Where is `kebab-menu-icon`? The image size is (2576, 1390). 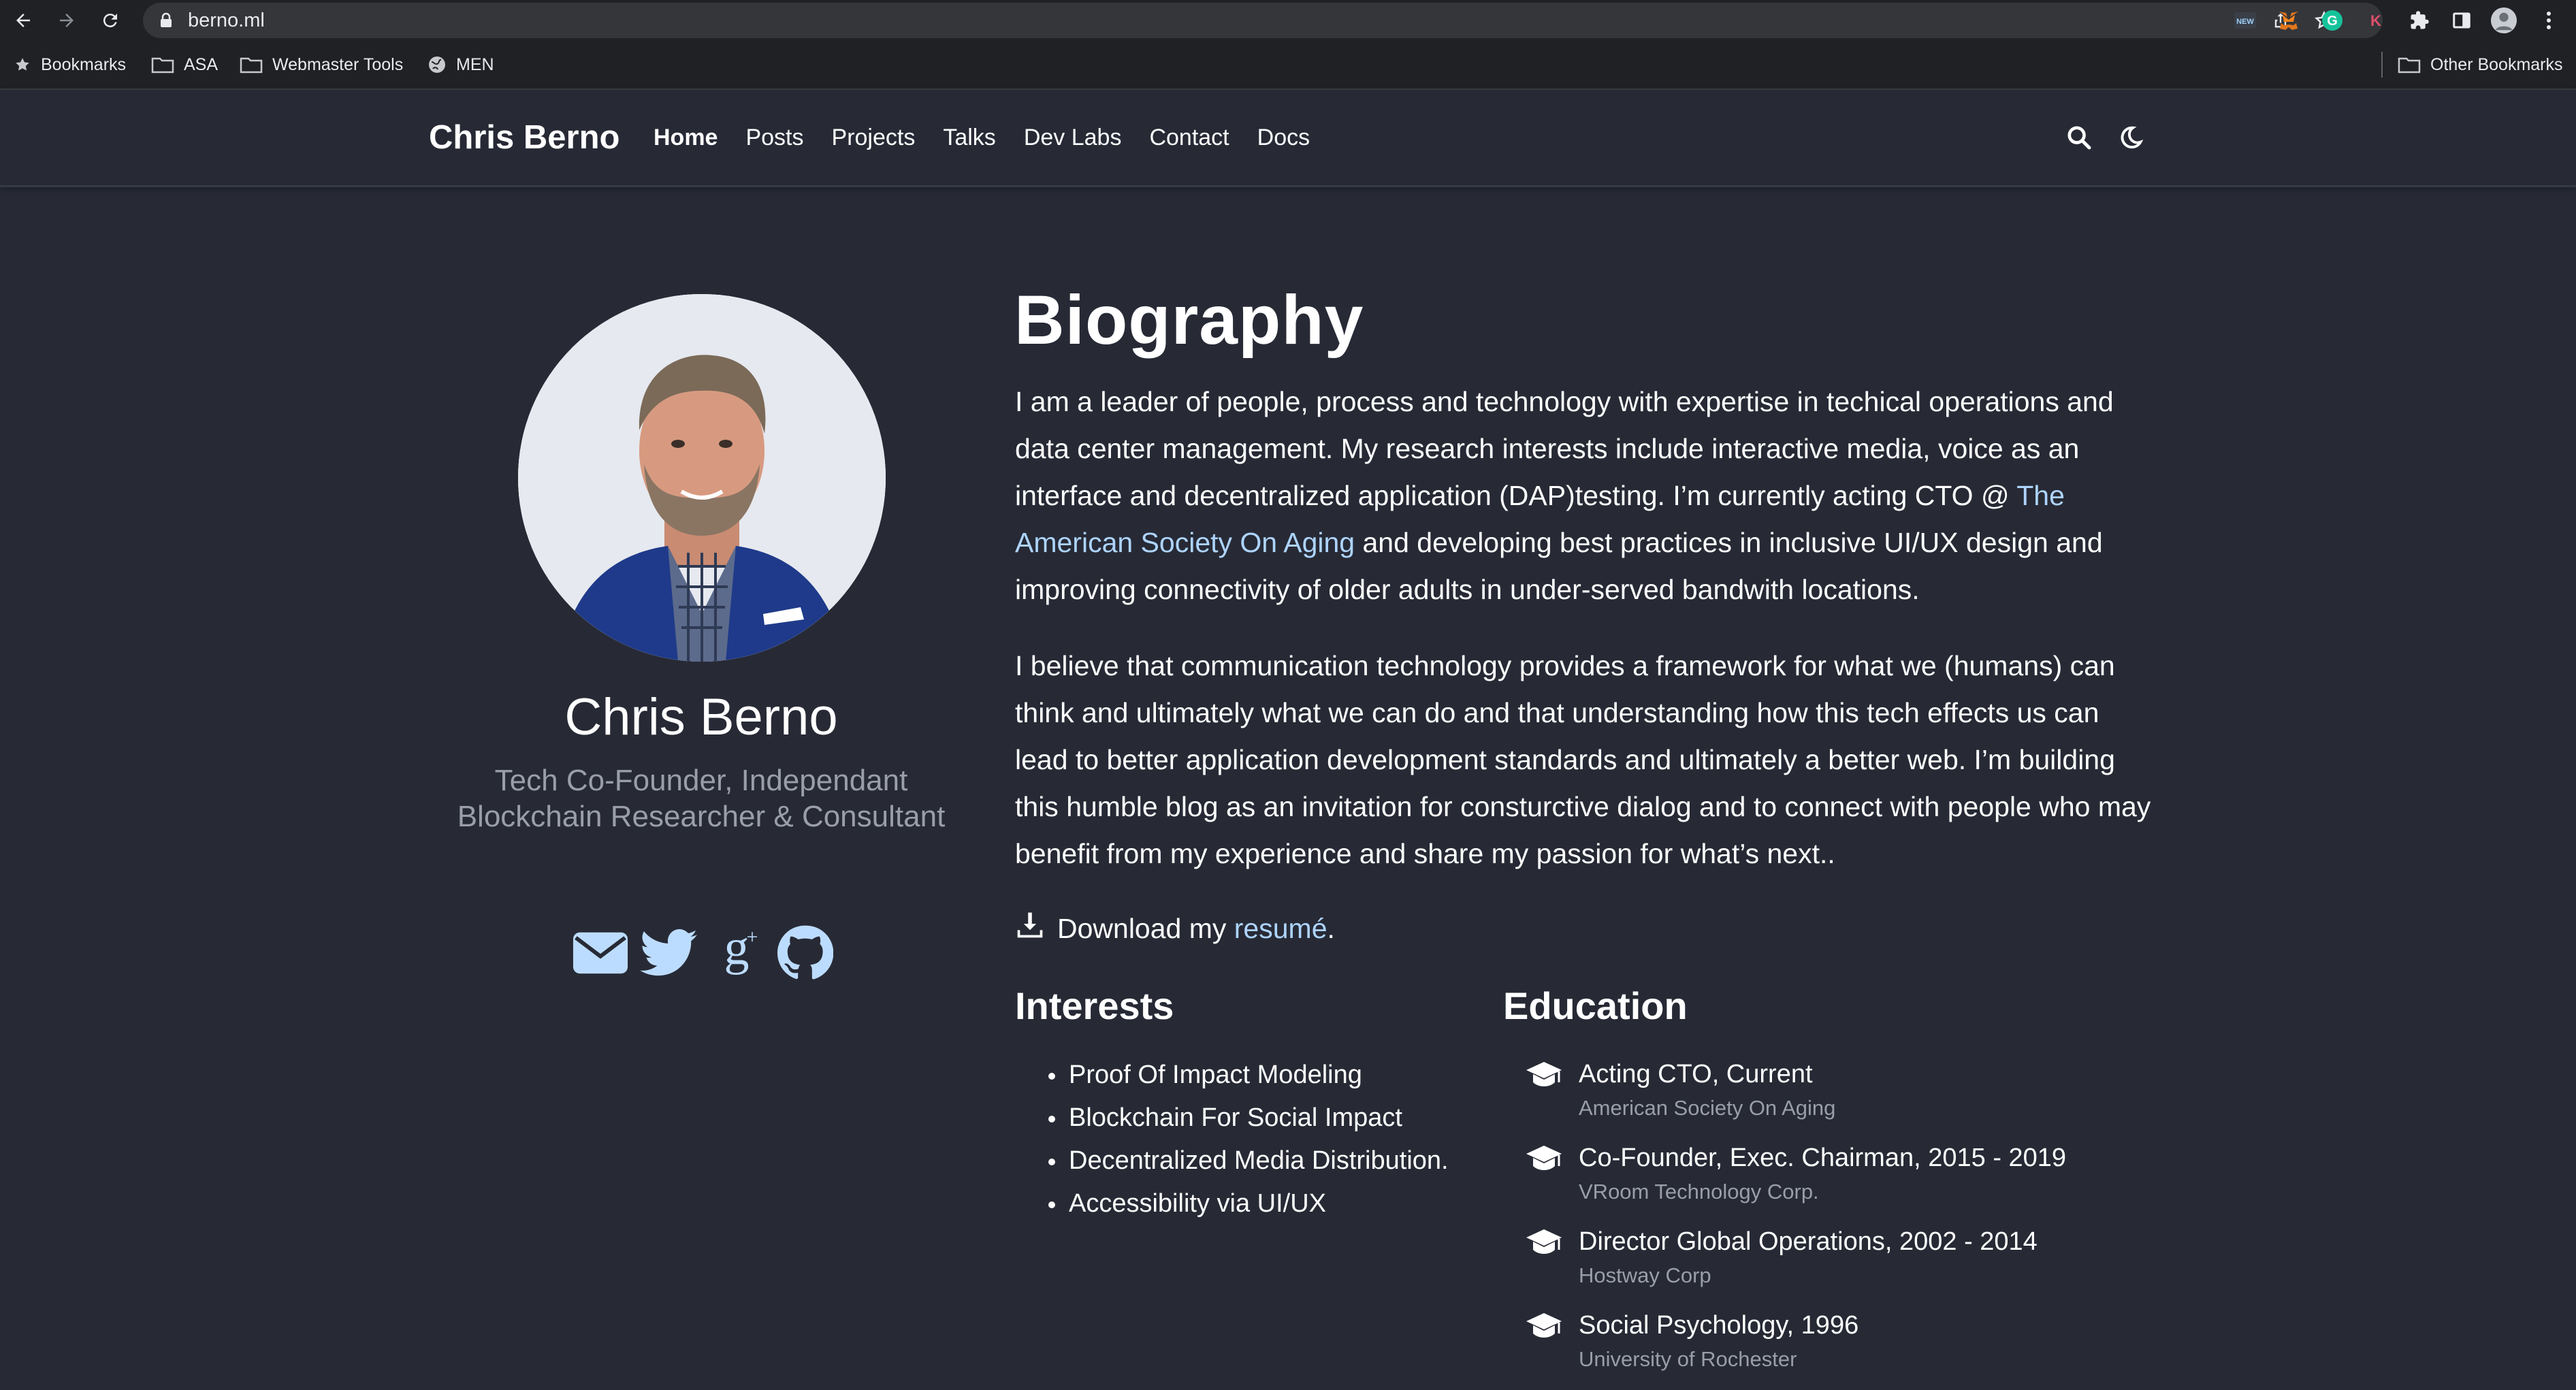 kebab-menu-icon is located at coordinates (2549, 20).